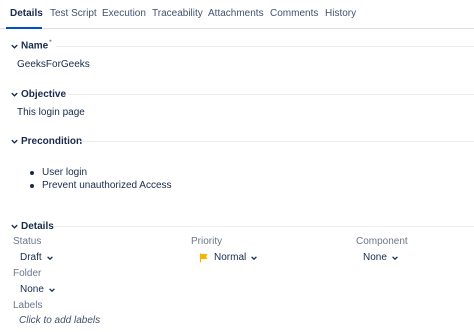 This screenshot has height=332, width=474. I want to click on component-label: Component, so click(382, 241).